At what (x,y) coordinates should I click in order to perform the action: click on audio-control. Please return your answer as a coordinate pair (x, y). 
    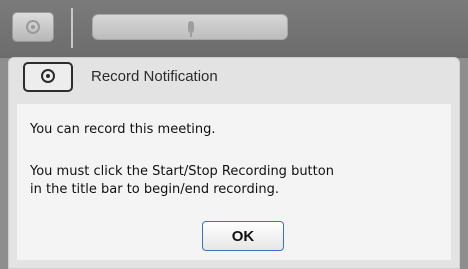
    Looking at the image, I should click on (190, 27).